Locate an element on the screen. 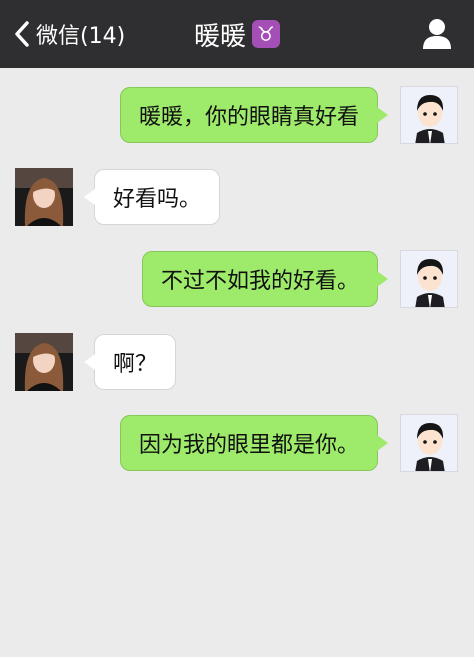 The height and width of the screenshot is (657, 474). back-label: 微信(14) is located at coordinates (81, 36).